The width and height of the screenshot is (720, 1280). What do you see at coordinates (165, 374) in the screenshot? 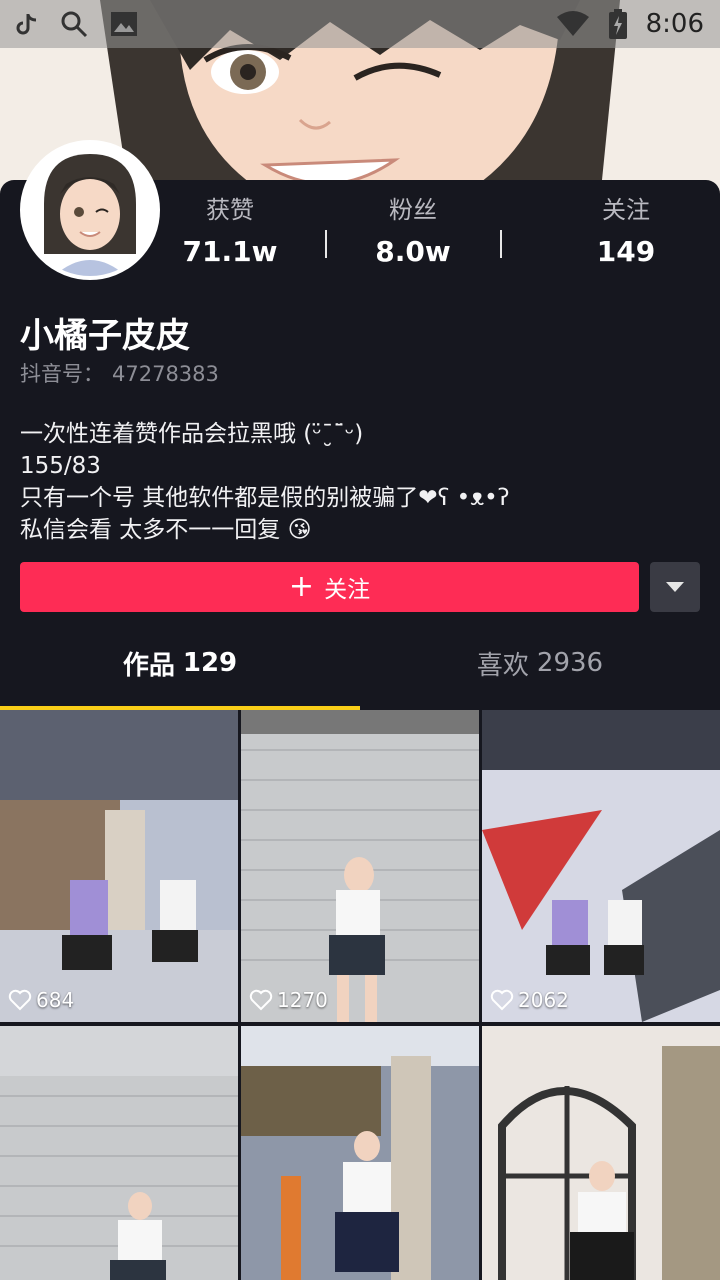
I see `uid-value: 47278383` at bounding box center [165, 374].